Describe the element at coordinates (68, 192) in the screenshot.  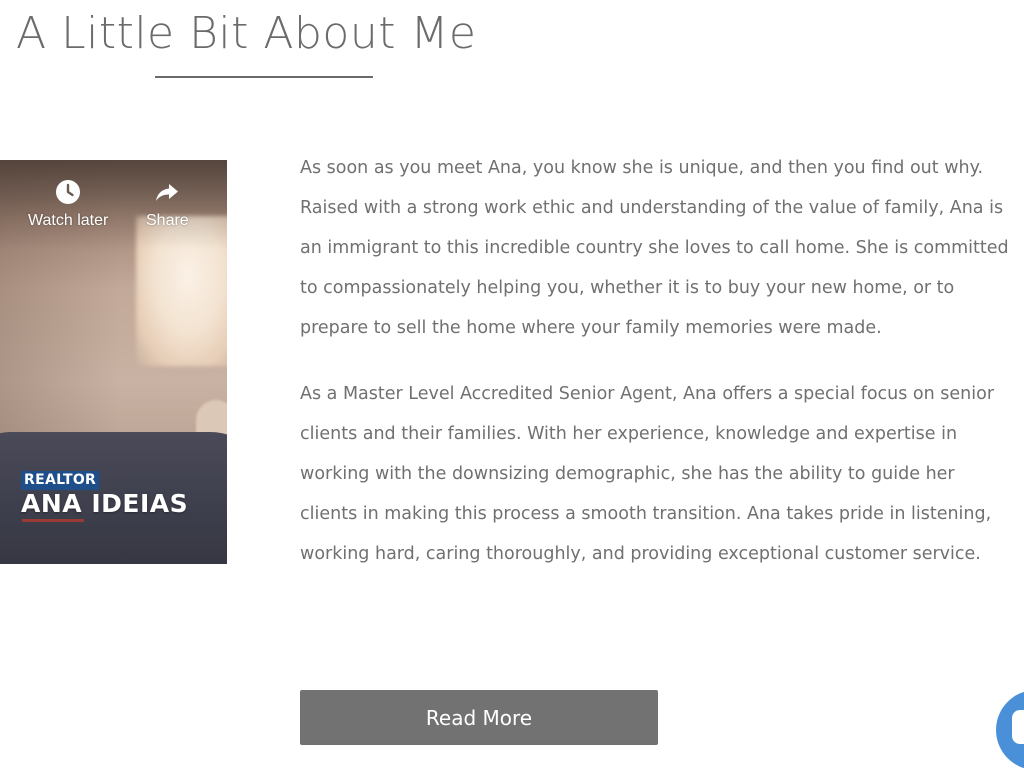
I see `clock-icon` at that location.